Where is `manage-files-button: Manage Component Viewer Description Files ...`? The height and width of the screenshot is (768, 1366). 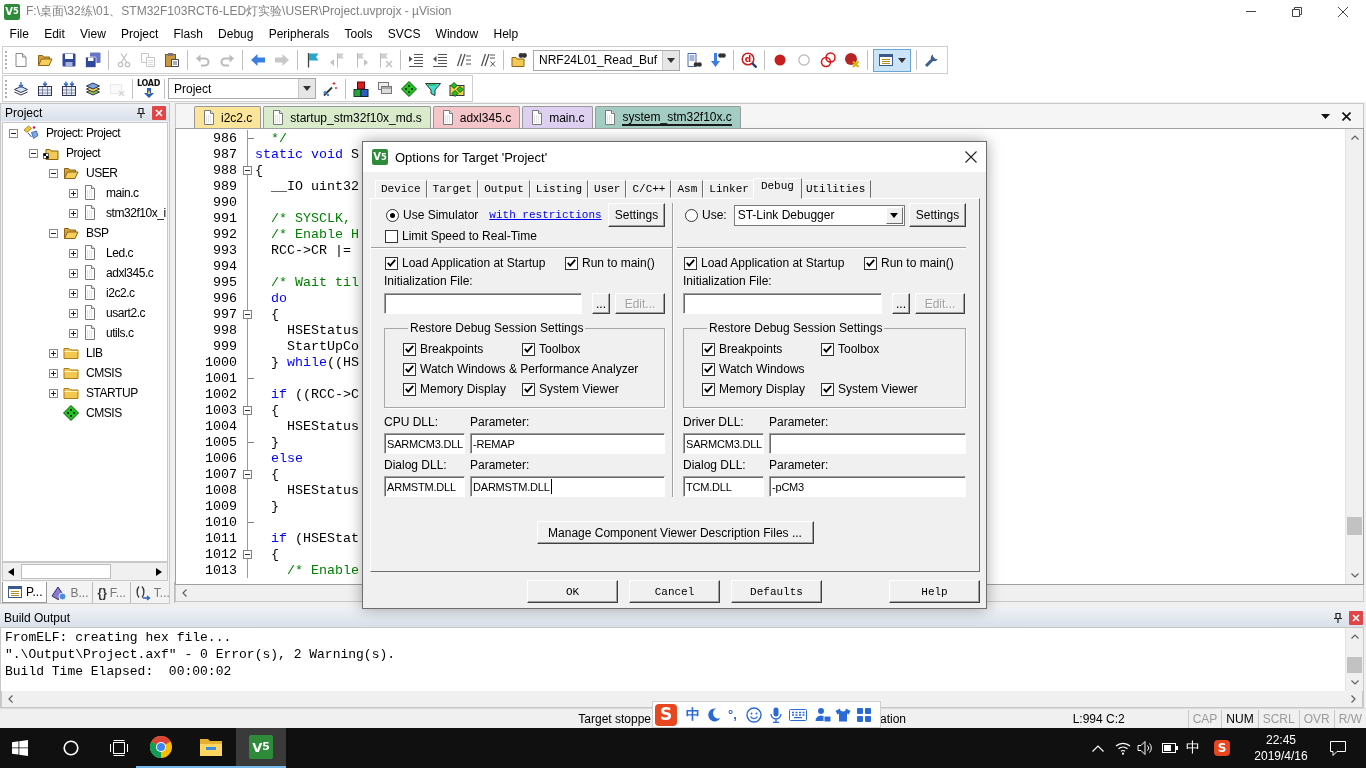 manage-files-button: Manage Component Viewer Description Files ... is located at coordinates (675, 532).